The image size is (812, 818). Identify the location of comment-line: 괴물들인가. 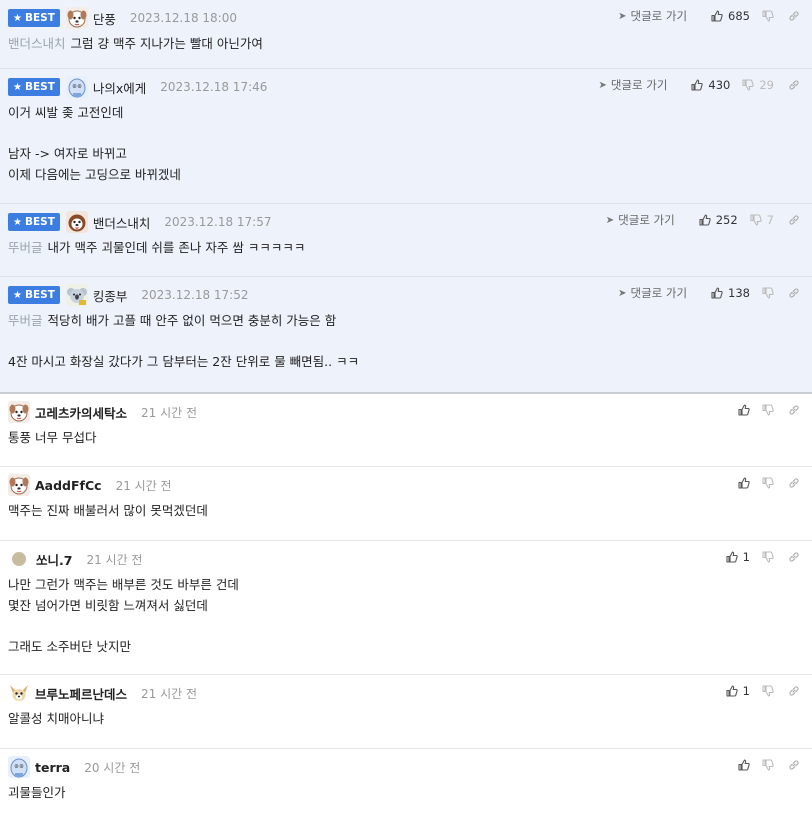
(406, 793).